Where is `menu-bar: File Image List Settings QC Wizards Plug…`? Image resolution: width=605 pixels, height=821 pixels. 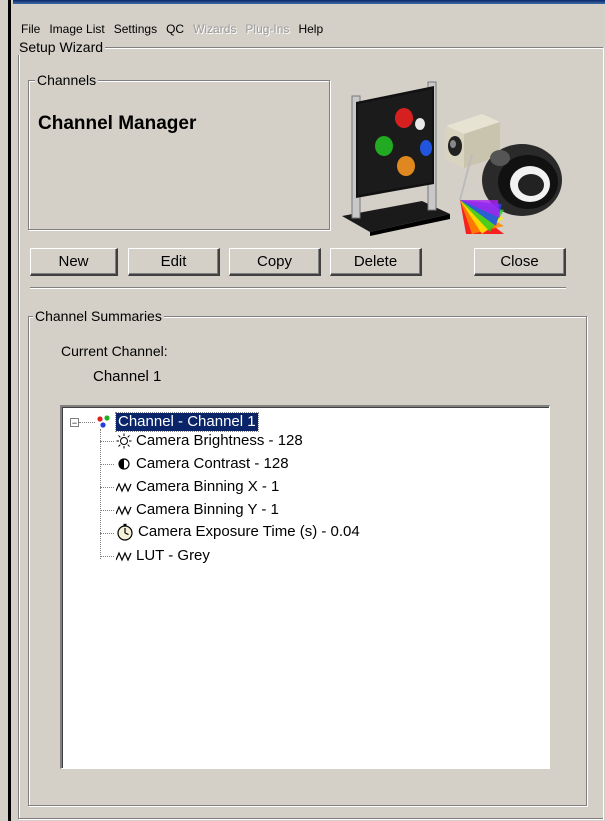
menu-bar: File Image List Settings QC Wizards Plug… is located at coordinates (173, 29).